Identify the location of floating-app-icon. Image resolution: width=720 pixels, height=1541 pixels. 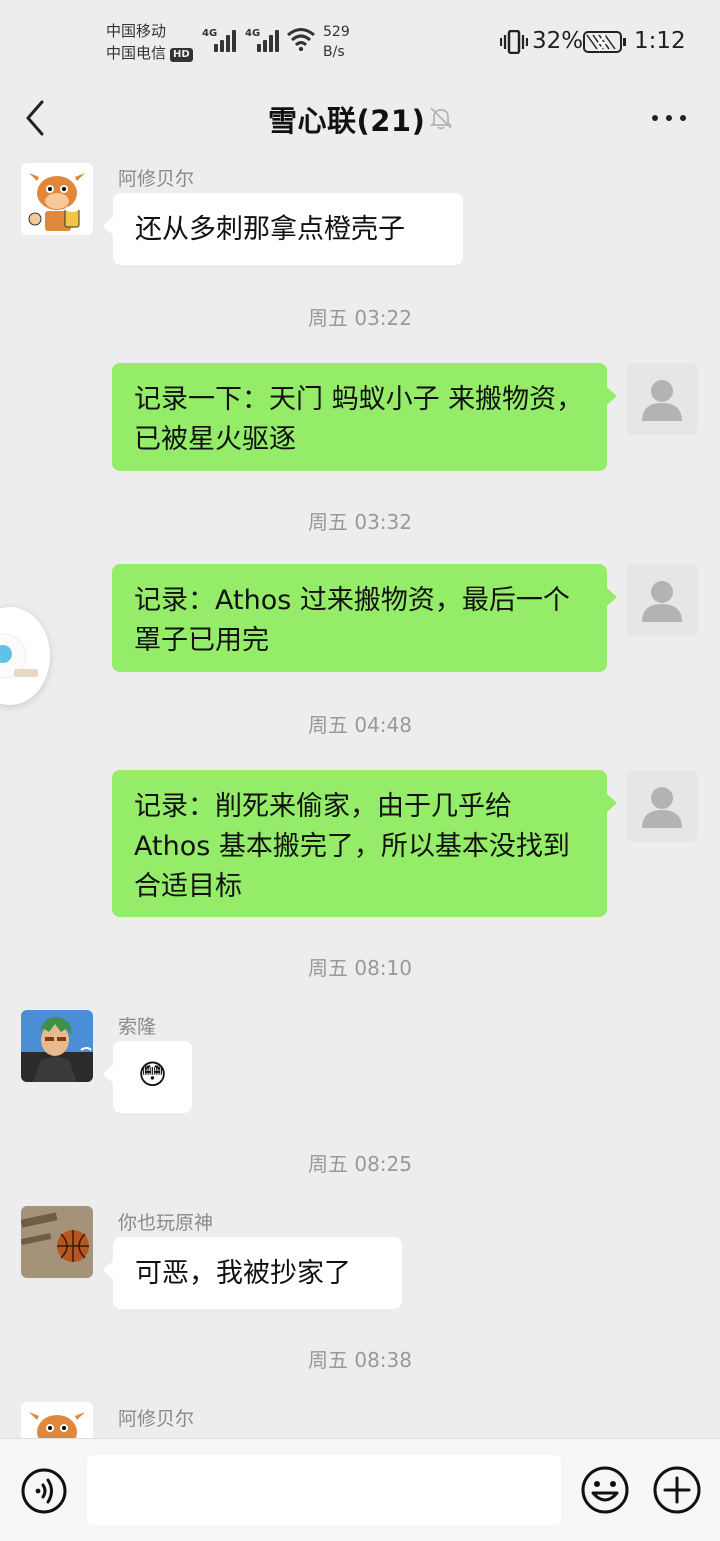
(19, 656).